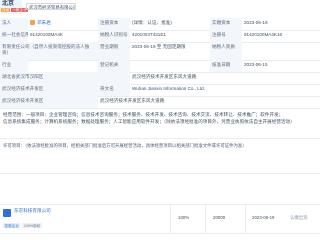 This screenshot has width=320, height=240. I want to click on op-period-value: 2023-06-19 至 无固定期限, so click(159, 46).